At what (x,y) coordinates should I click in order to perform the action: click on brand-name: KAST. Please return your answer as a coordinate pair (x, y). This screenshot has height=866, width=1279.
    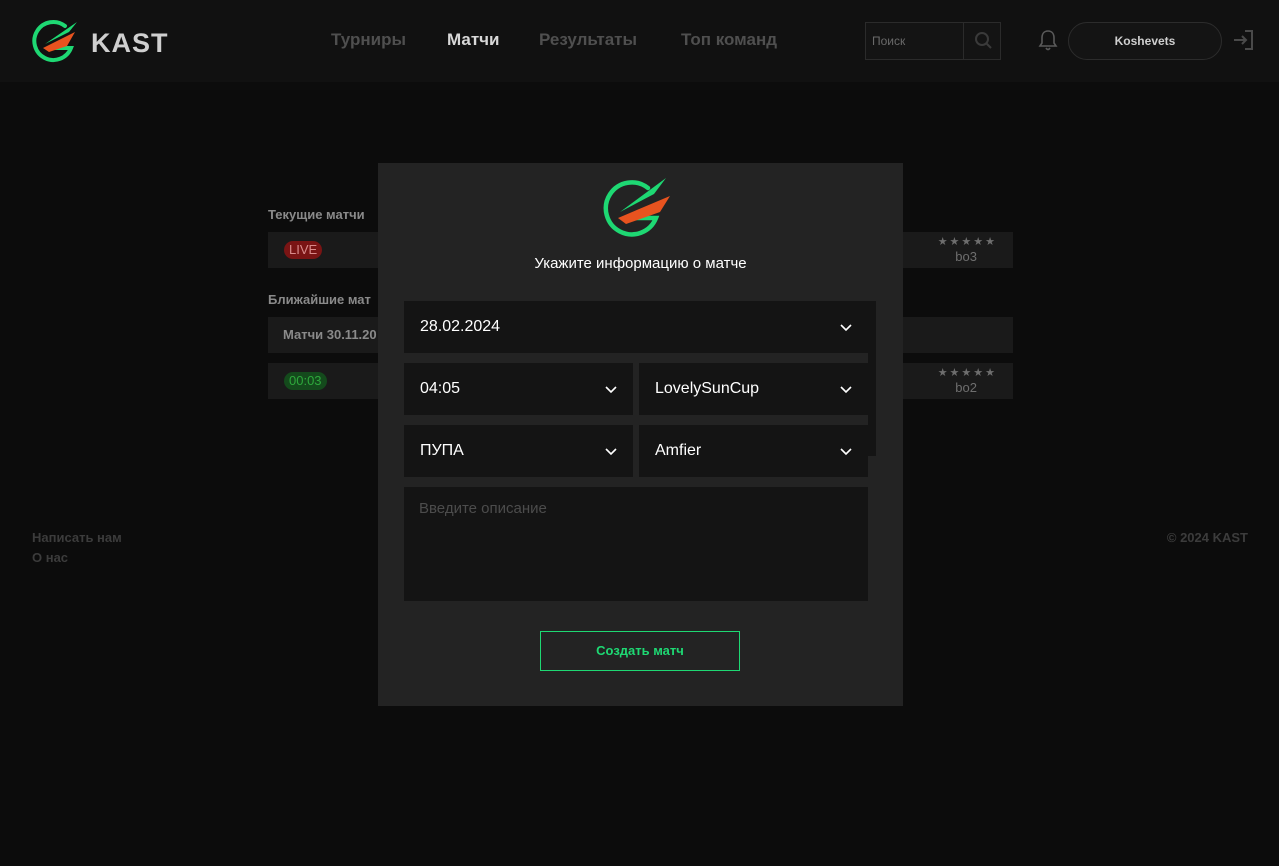
    Looking at the image, I should click on (130, 43).